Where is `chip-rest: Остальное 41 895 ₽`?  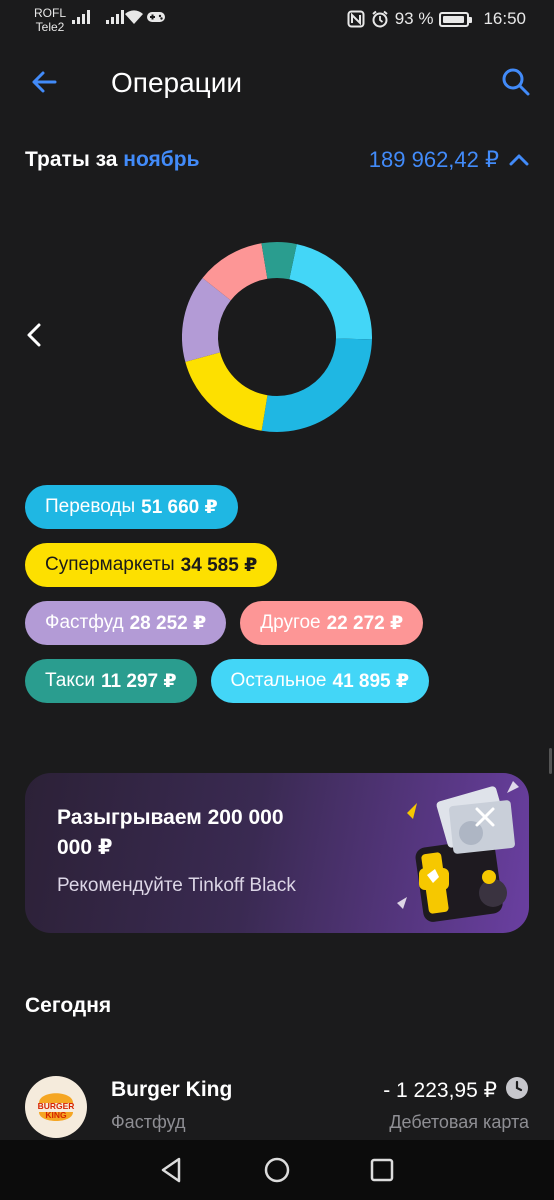 chip-rest: Остальное 41 895 ₽ is located at coordinates (320, 681).